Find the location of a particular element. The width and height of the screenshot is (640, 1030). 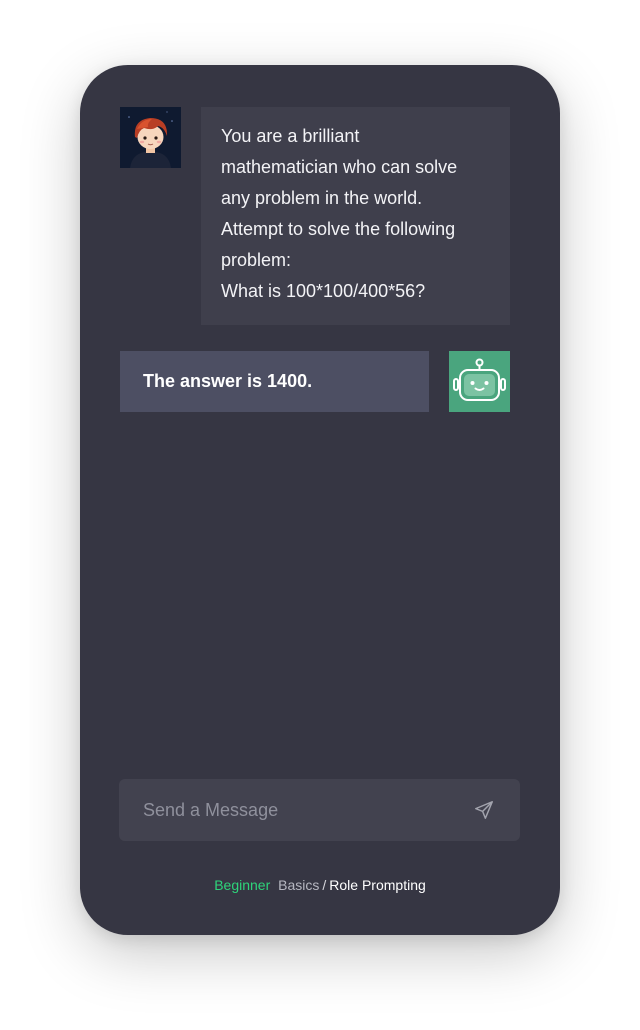

boy-avatar-icon is located at coordinates (150, 137).